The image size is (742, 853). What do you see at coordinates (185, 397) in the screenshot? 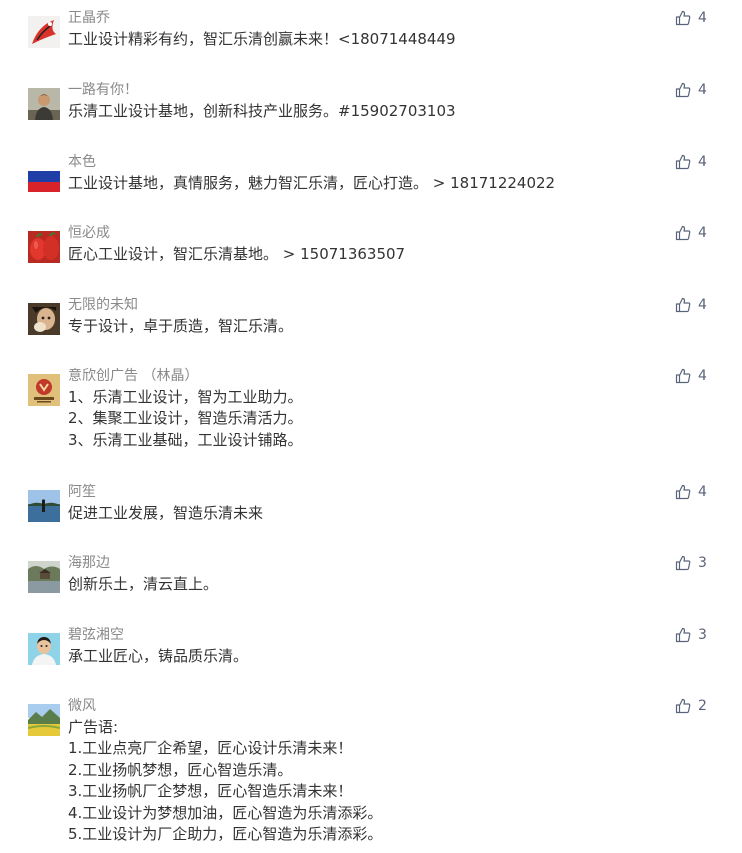
I see `comment-line: 1、乐清工业设计，智为工业助力。` at bounding box center [185, 397].